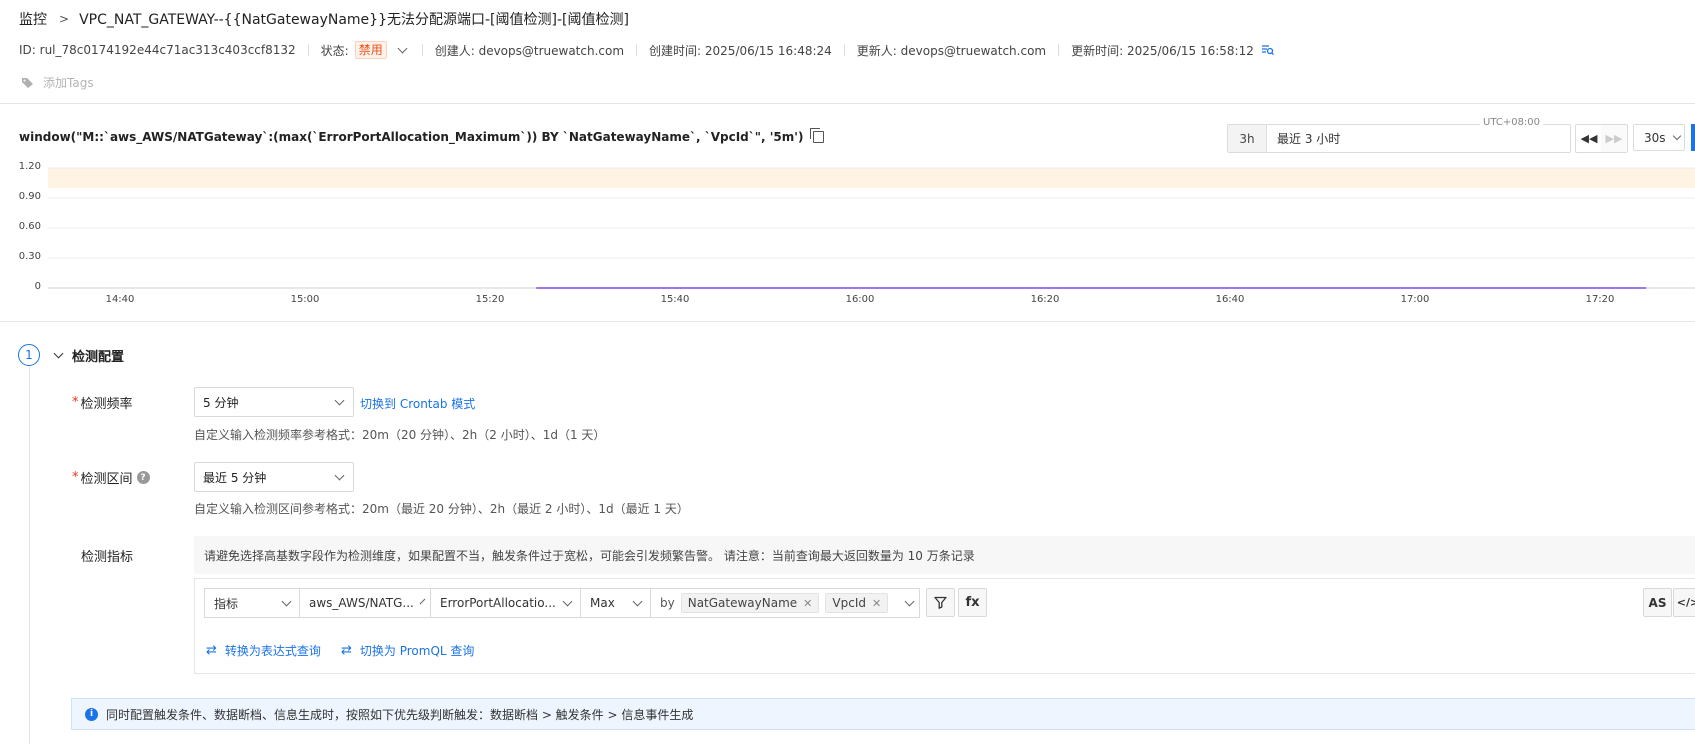  Describe the element at coordinates (251, 603) in the screenshot. I see `data-type-select: 指标` at that location.